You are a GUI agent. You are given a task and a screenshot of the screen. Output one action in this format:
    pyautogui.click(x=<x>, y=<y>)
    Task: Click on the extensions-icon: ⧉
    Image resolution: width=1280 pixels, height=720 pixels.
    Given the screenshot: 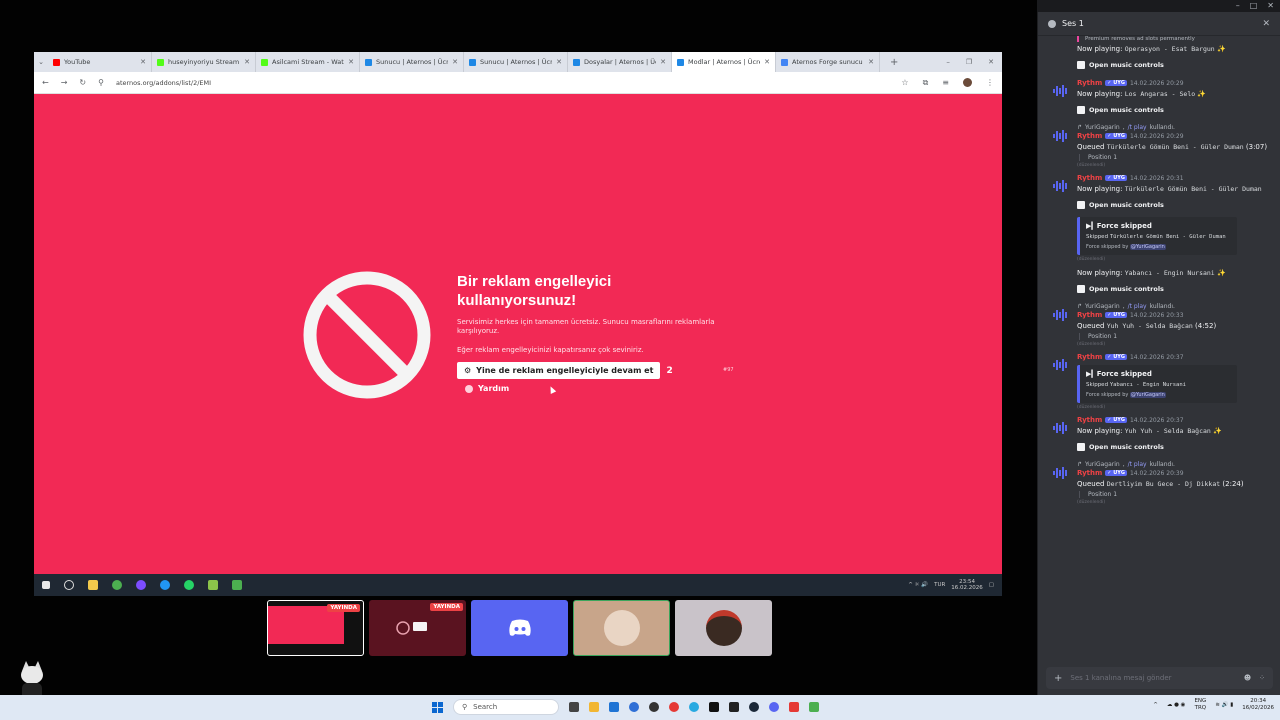 What is the action you would take?
    pyautogui.click(x=926, y=83)
    